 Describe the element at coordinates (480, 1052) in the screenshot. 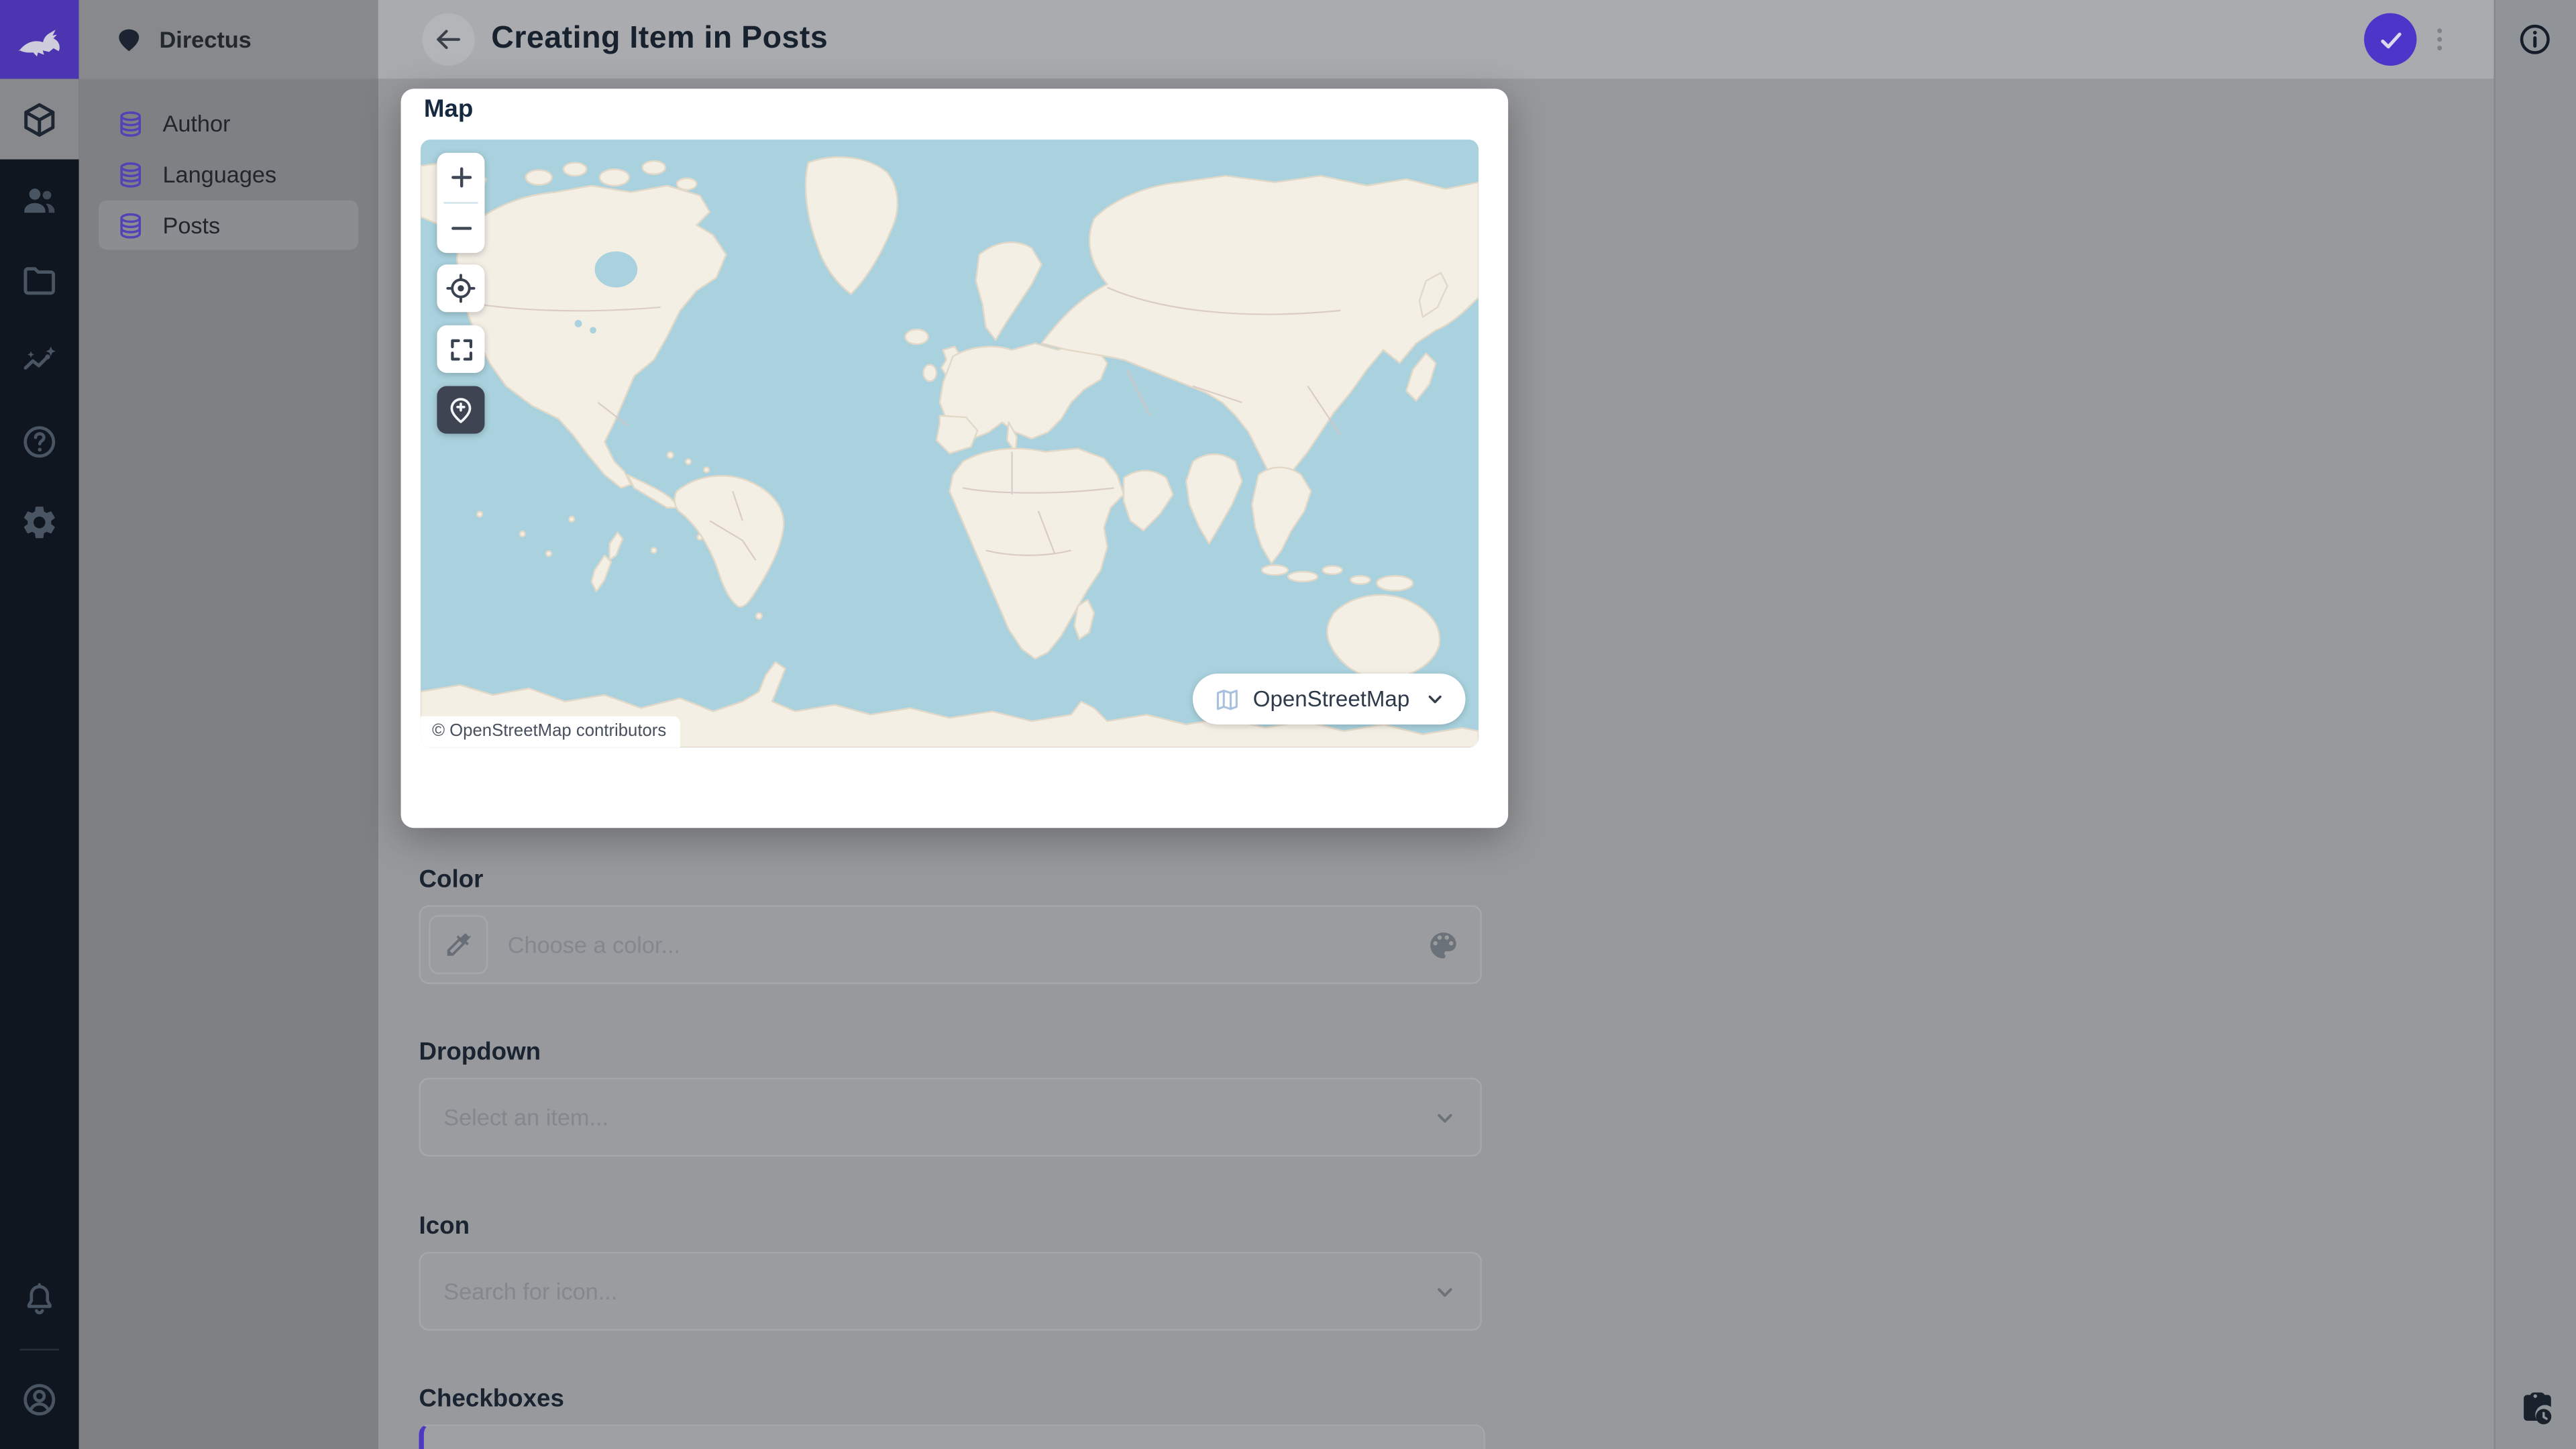

I see `dropdown-field-label: Dropdown` at that location.